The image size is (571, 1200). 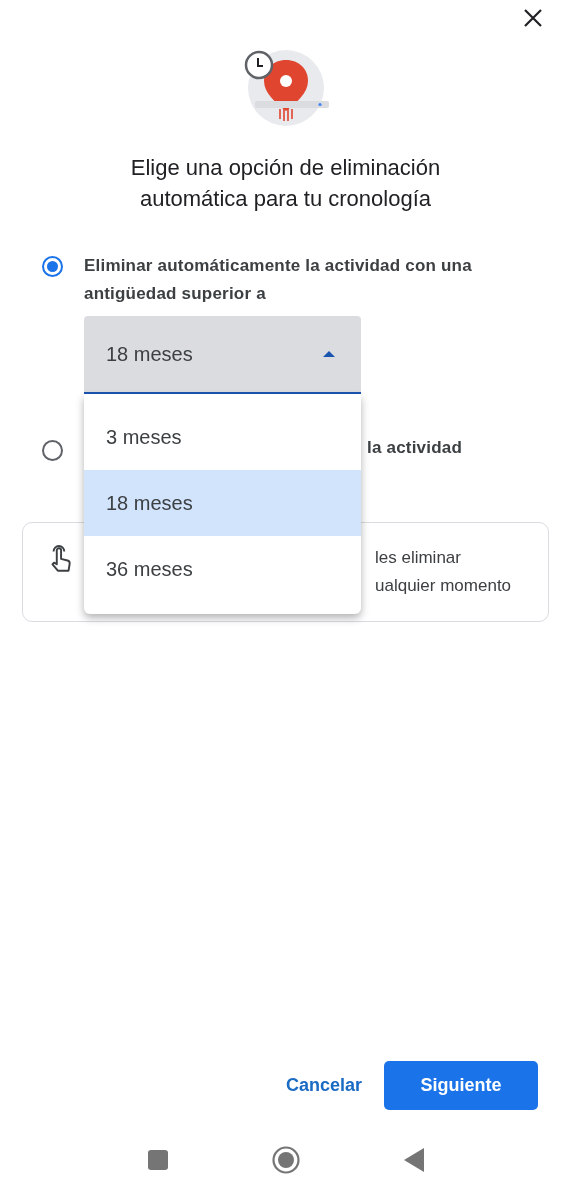 What do you see at coordinates (285, 1160) in the screenshot?
I see `home-icon` at bounding box center [285, 1160].